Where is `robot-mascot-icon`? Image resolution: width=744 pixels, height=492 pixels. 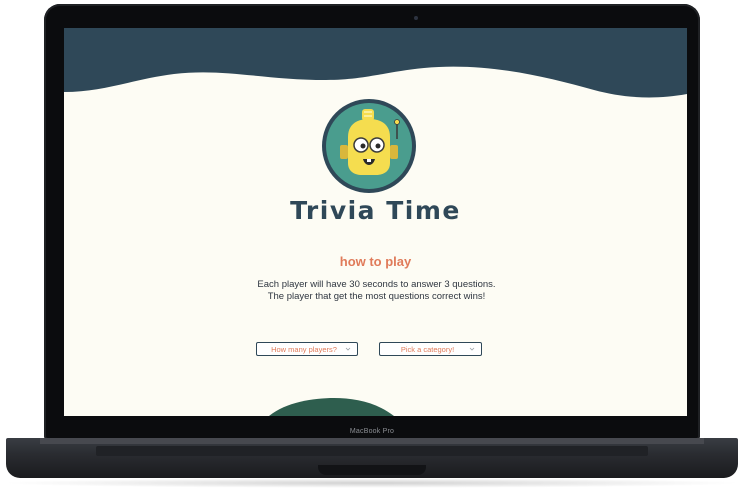
robot-mascot-icon is located at coordinates (369, 146).